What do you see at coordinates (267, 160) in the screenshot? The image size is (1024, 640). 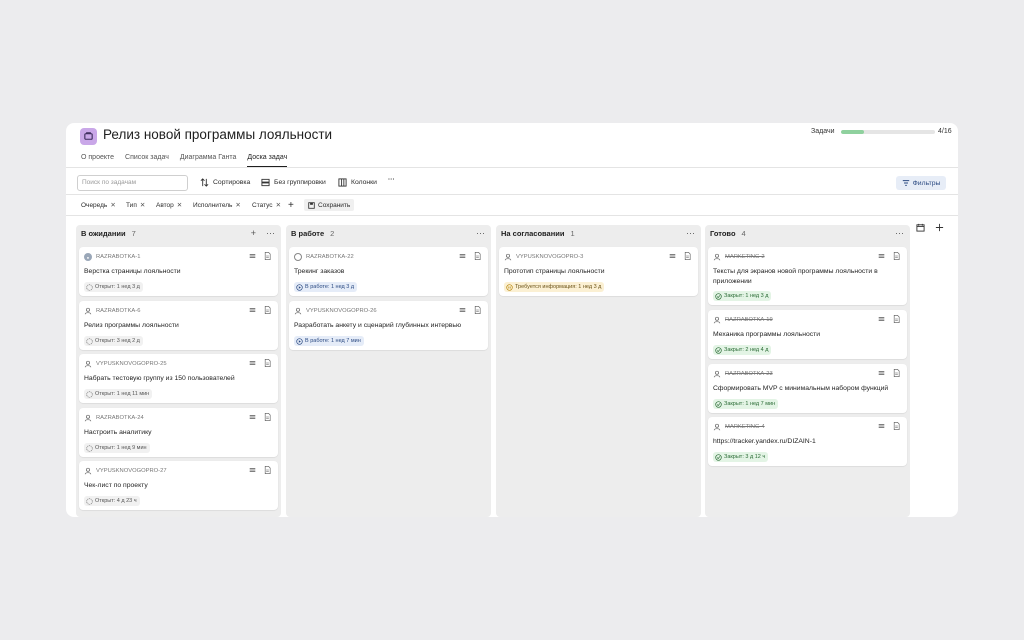 I see `tab-board: Доска задач` at bounding box center [267, 160].